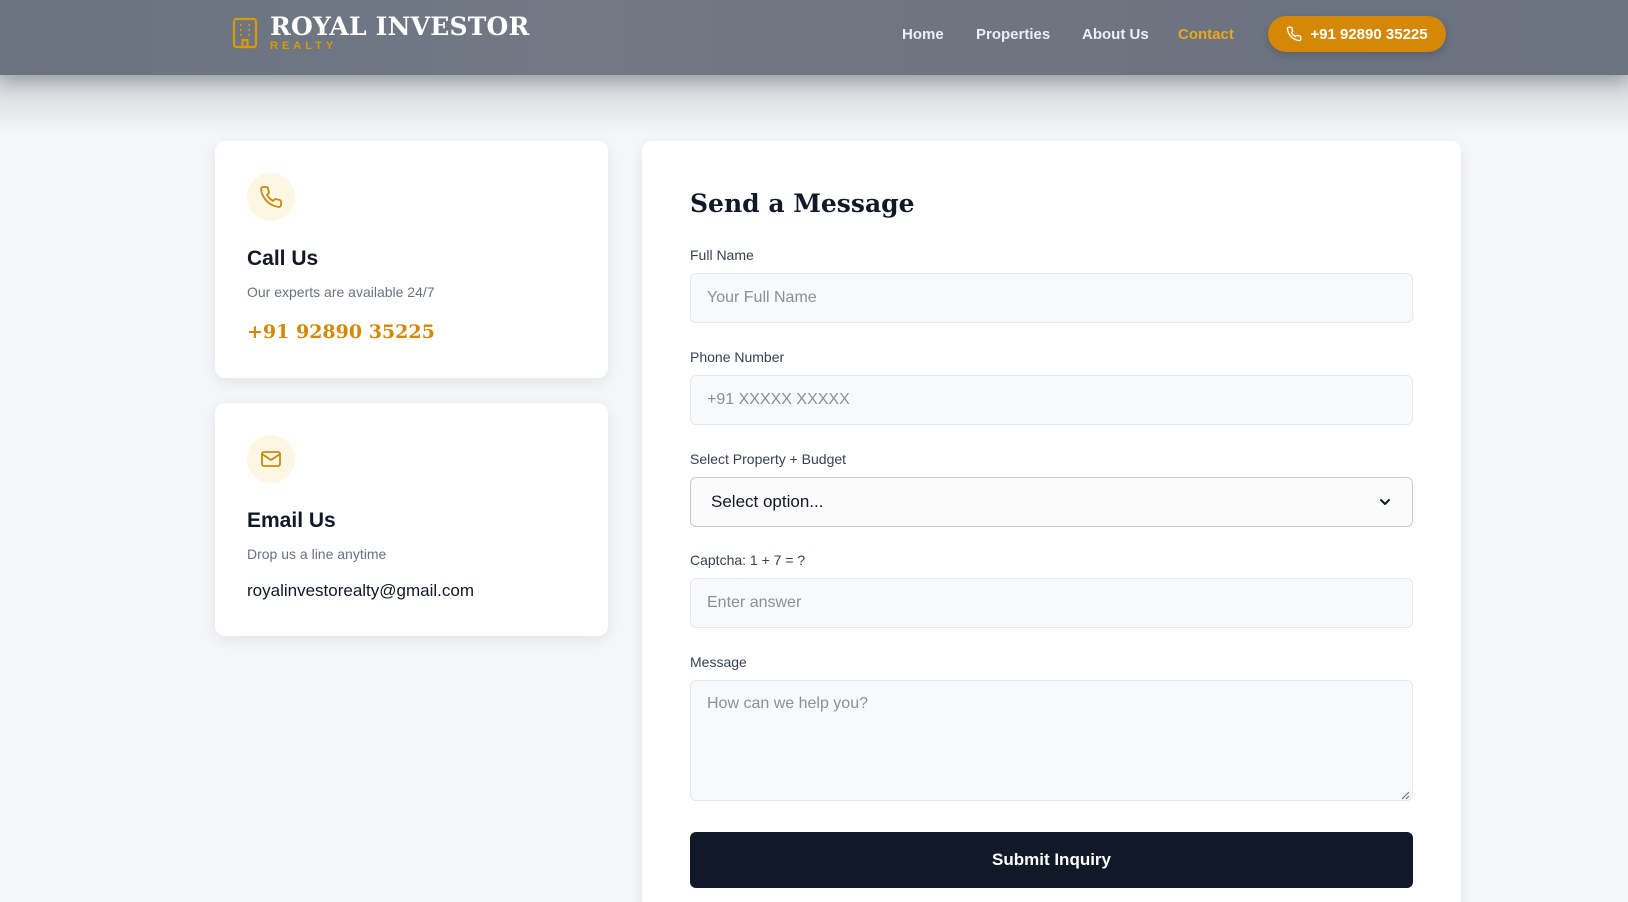 This screenshot has height=902, width=1628. What do you see at coordinates (304, 46) in the screenshot?
I see `logo-subtitle: REALTY` at bounding box center [304, 46].